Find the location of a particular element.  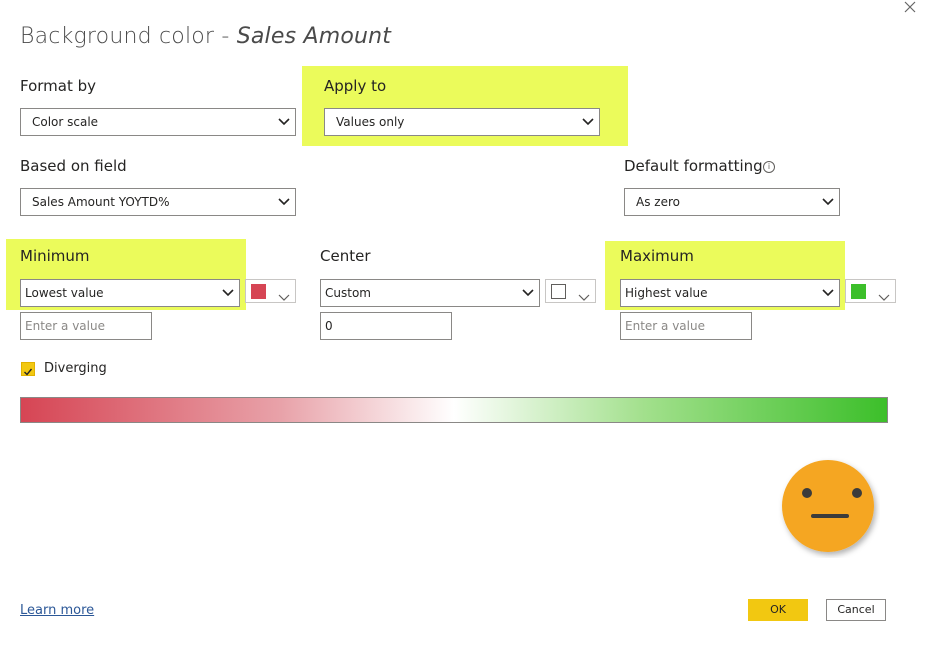

maximum-label: Maximum is located at coordinates (657, 256).